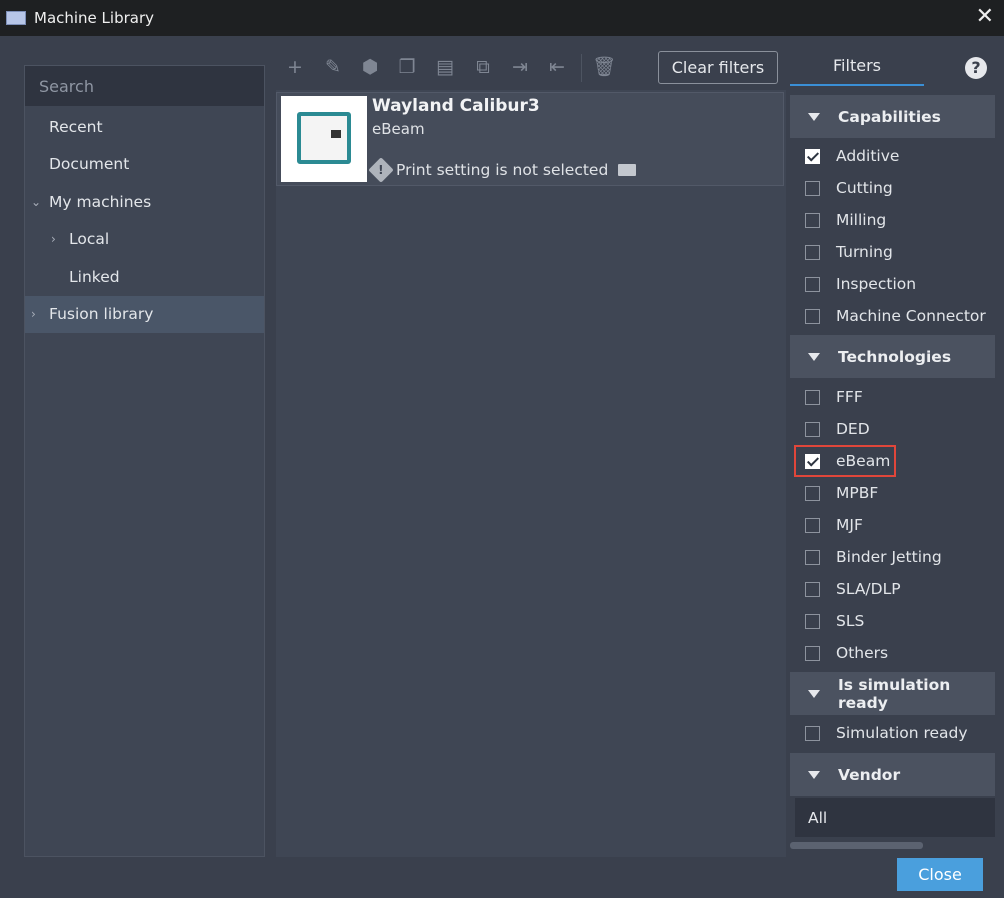 Image resolution: width=1004 pixels, height=898 pixels. What do you see at coordinates (985, 16) in the screenshot?
I see `window-close-icon: ✕` at bounding box center [985, 16].